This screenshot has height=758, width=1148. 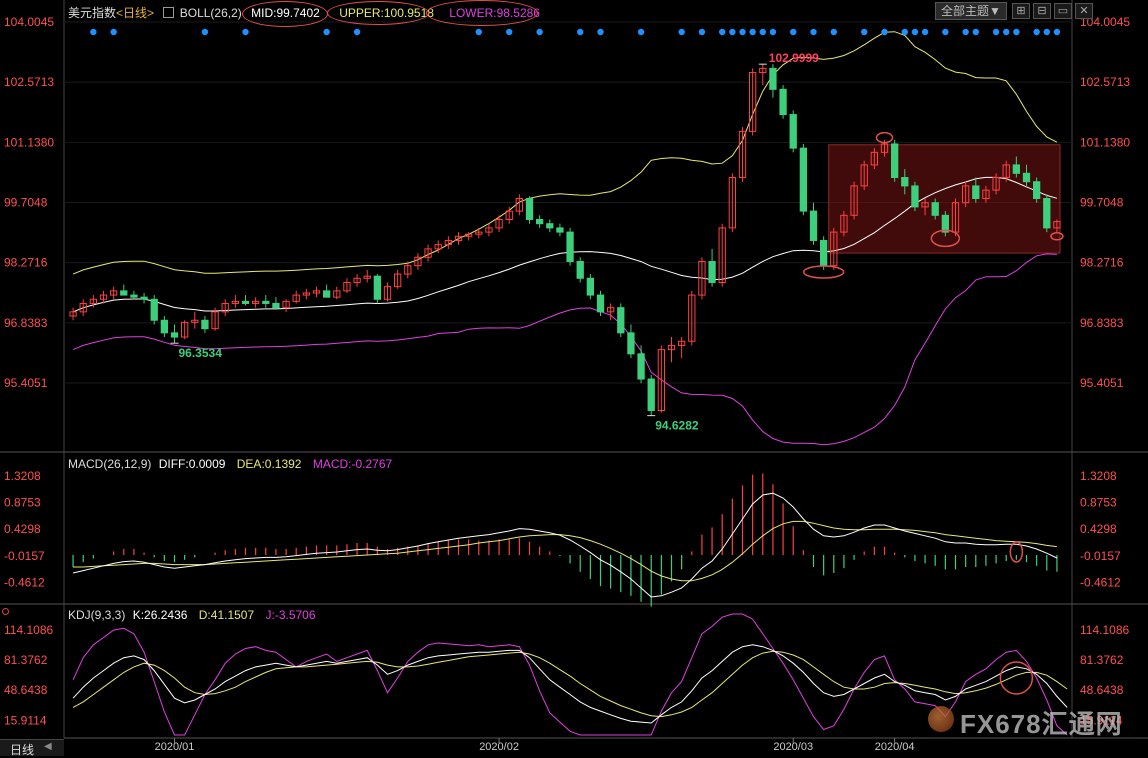 What do you see at coordinates (25, 720) in the screenshot?
I see `kdj-axis-label-left: 15.9114` at bounding box center [25, 720].